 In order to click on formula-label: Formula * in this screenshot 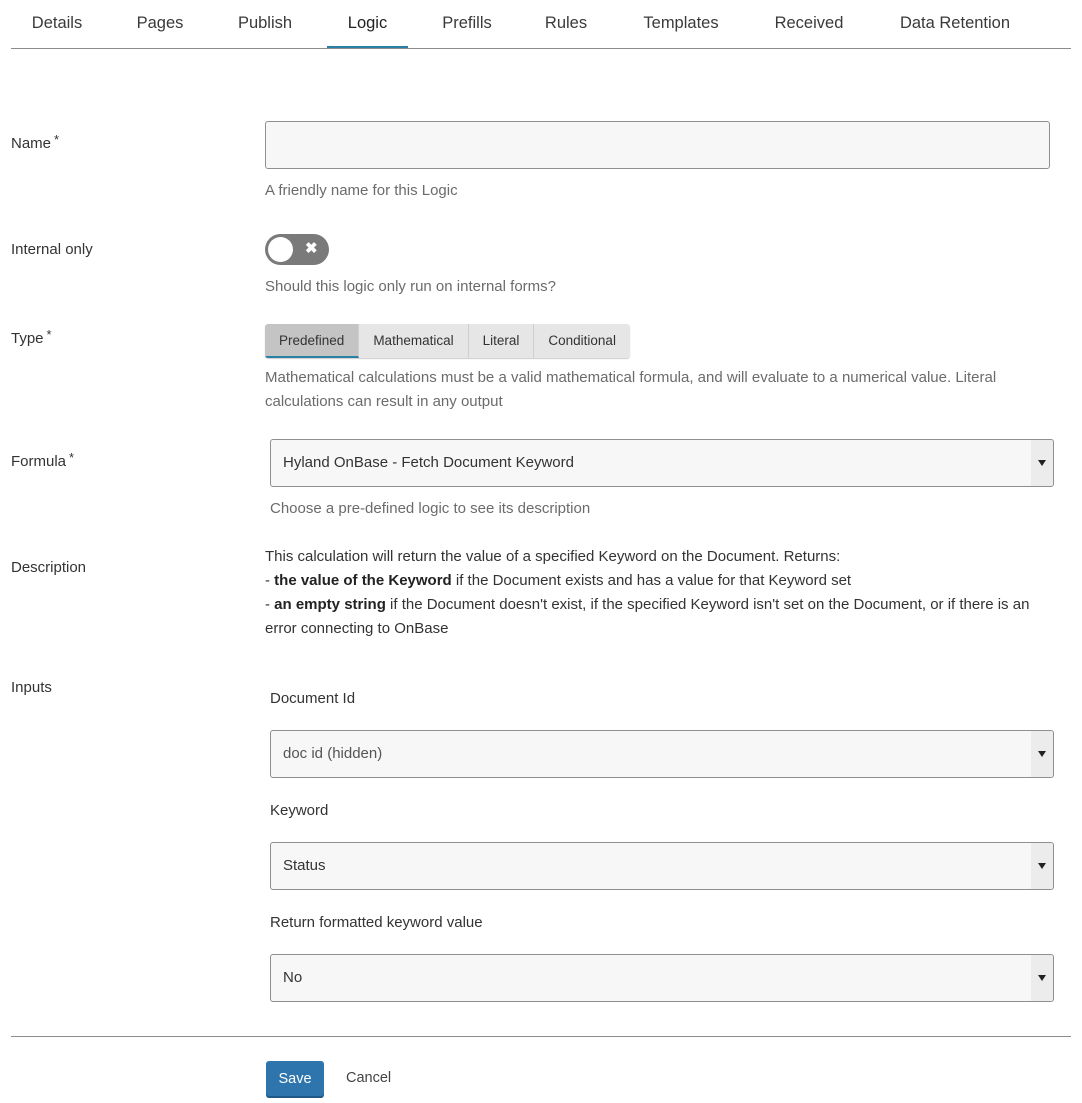, I will do `click(43, 460)`.